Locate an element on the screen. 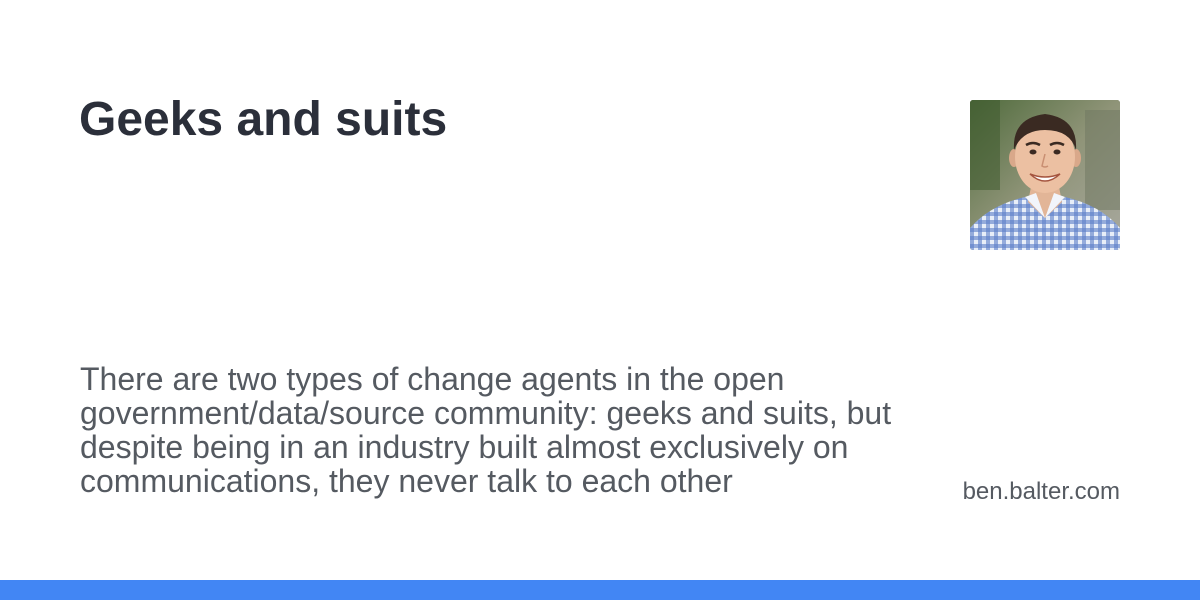  author-avatar is located at coordinates (1045, 175).